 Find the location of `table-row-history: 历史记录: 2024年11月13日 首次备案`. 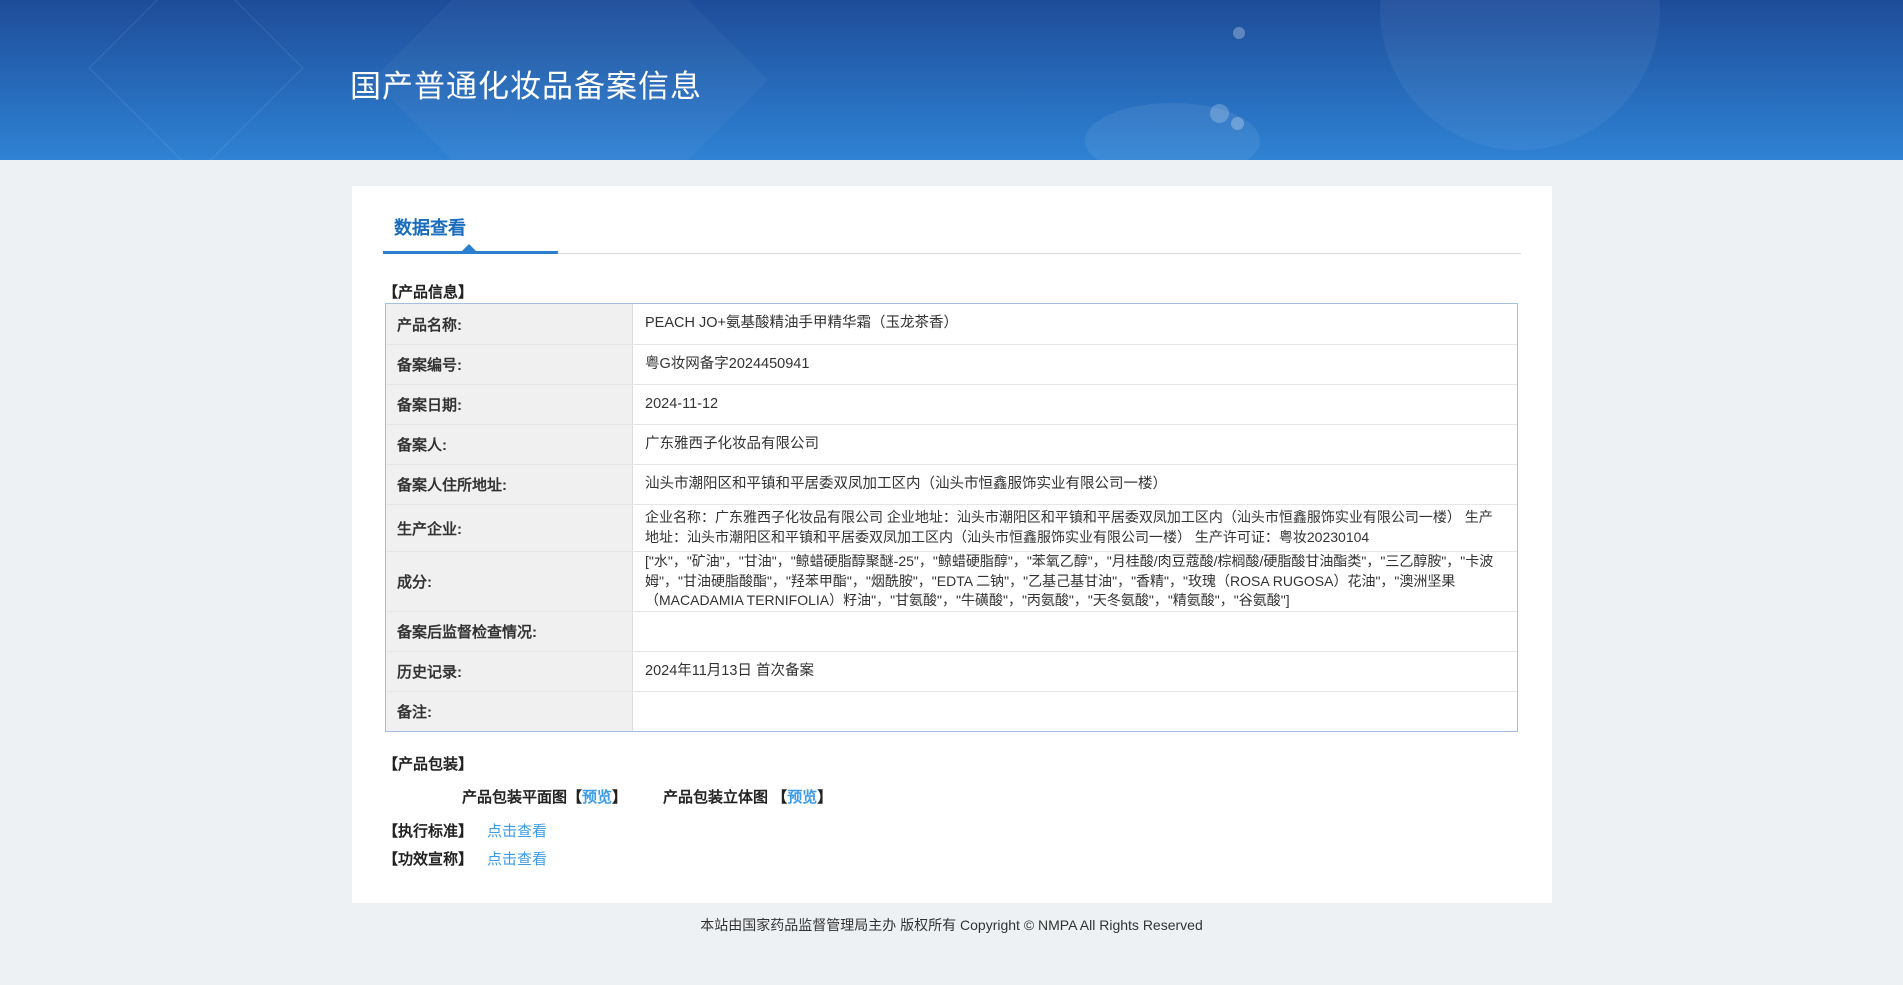

table-row-history: 历史记录: 2024年11月13日 首次备案 is located at coordinates (951, 671).